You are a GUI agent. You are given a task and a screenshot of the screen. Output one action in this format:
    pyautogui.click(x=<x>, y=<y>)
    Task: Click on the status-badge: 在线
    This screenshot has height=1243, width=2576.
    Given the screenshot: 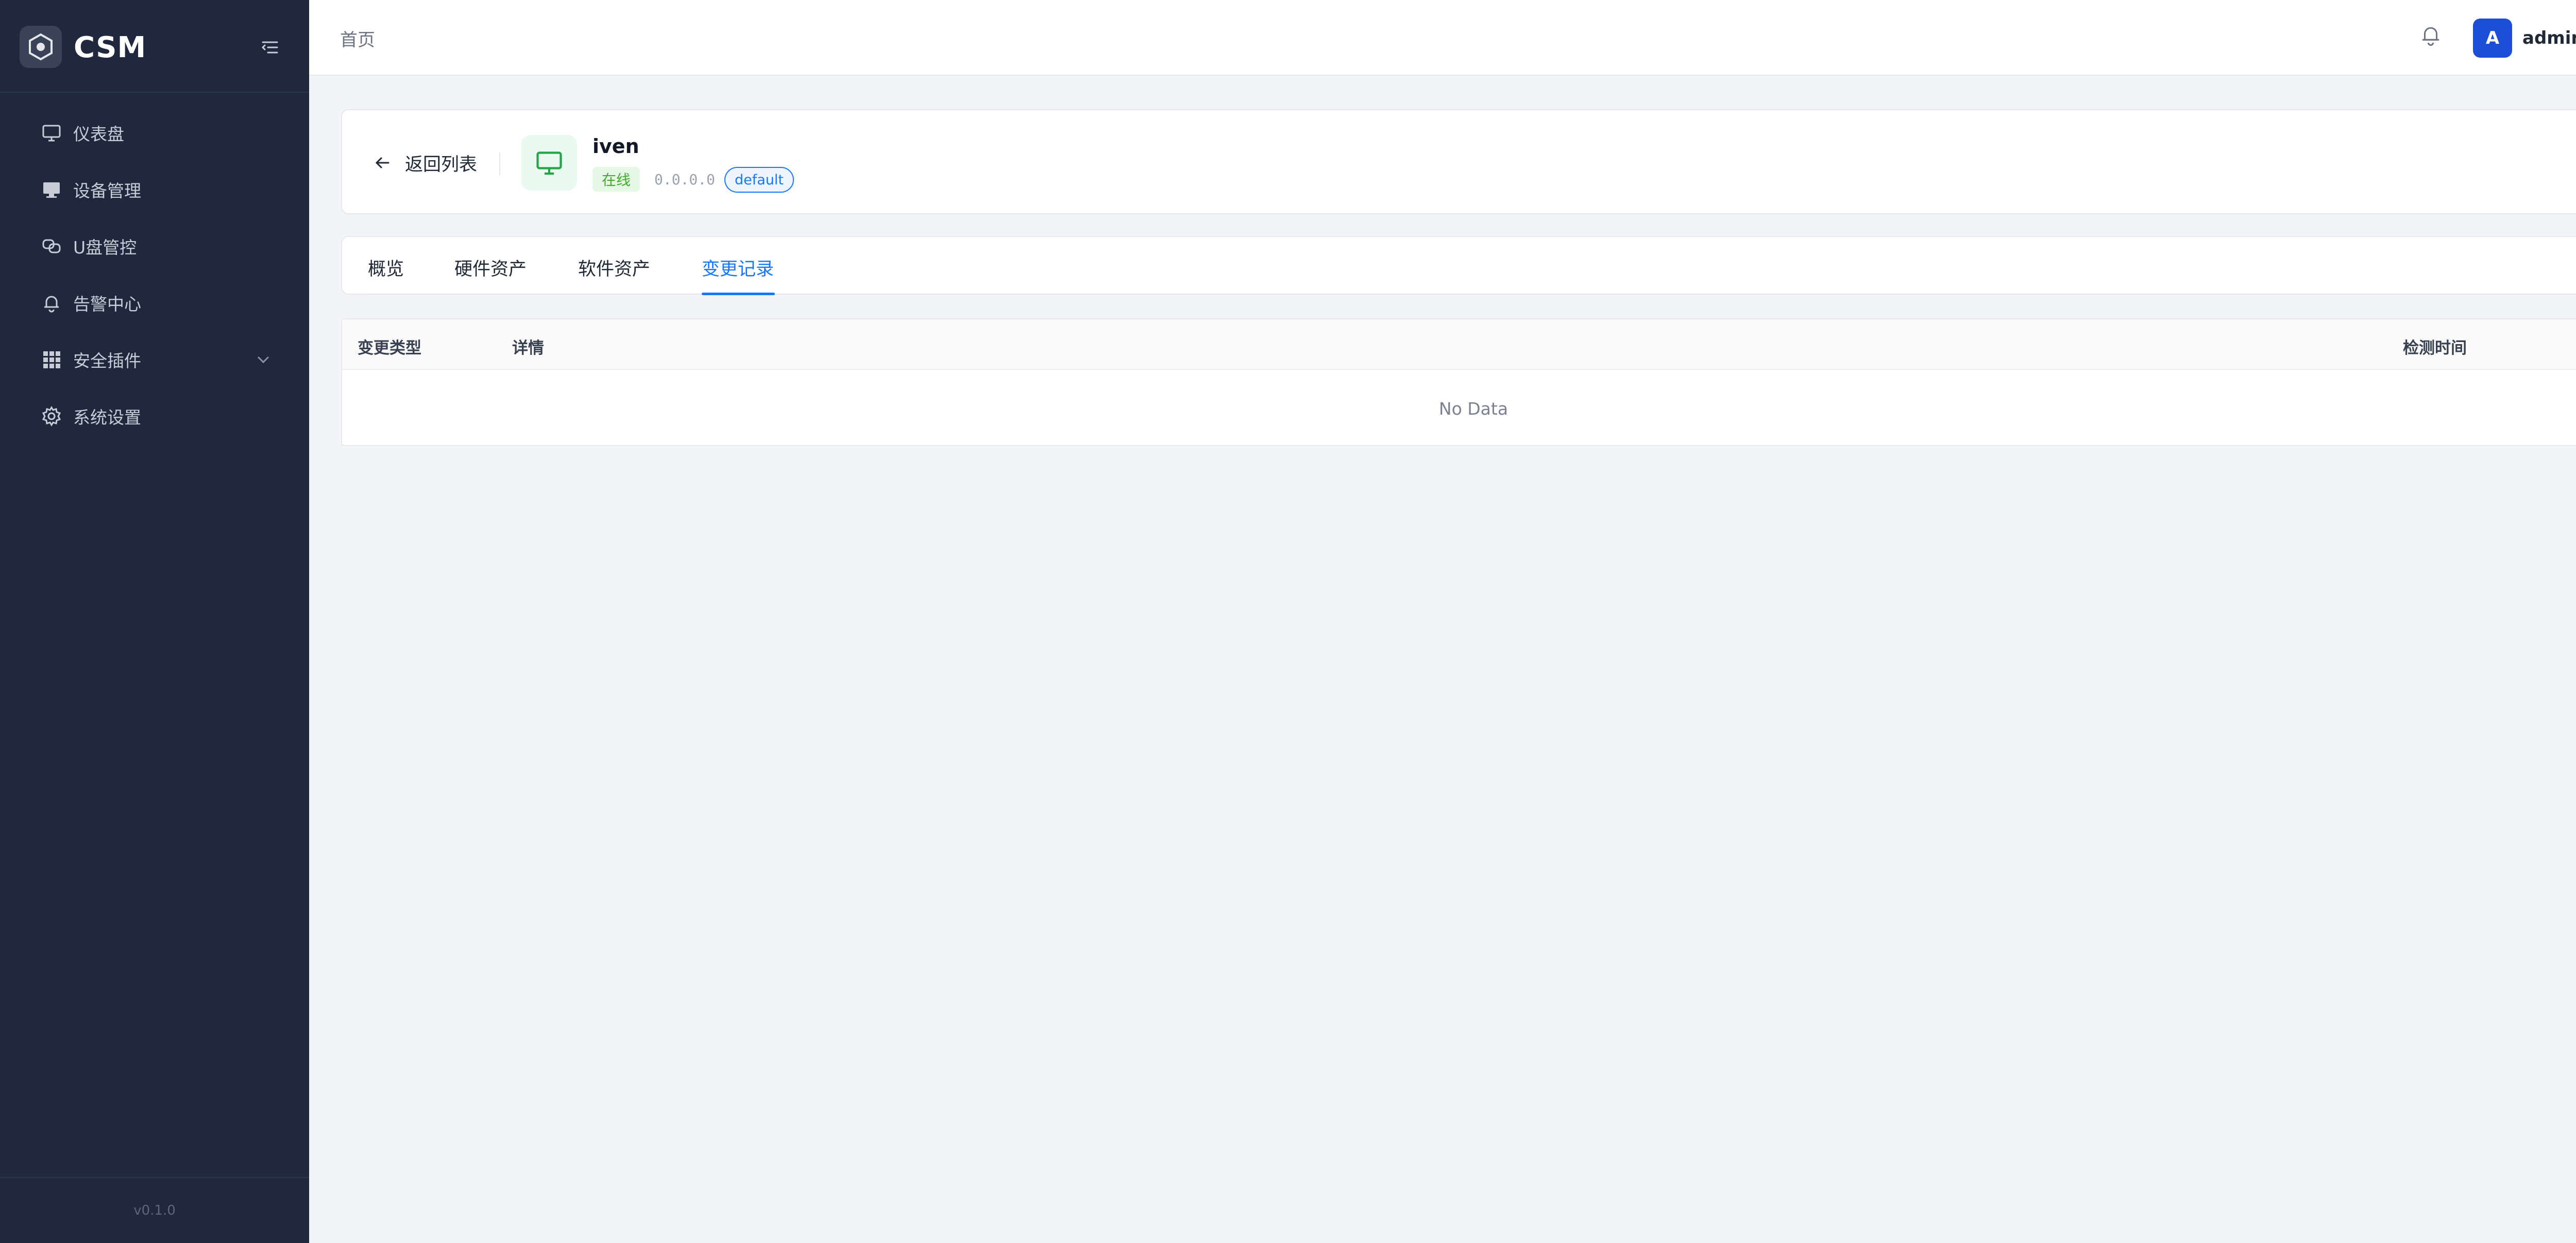 What is the action you would take?
    pyautogui.click(x=616, y=179)
    